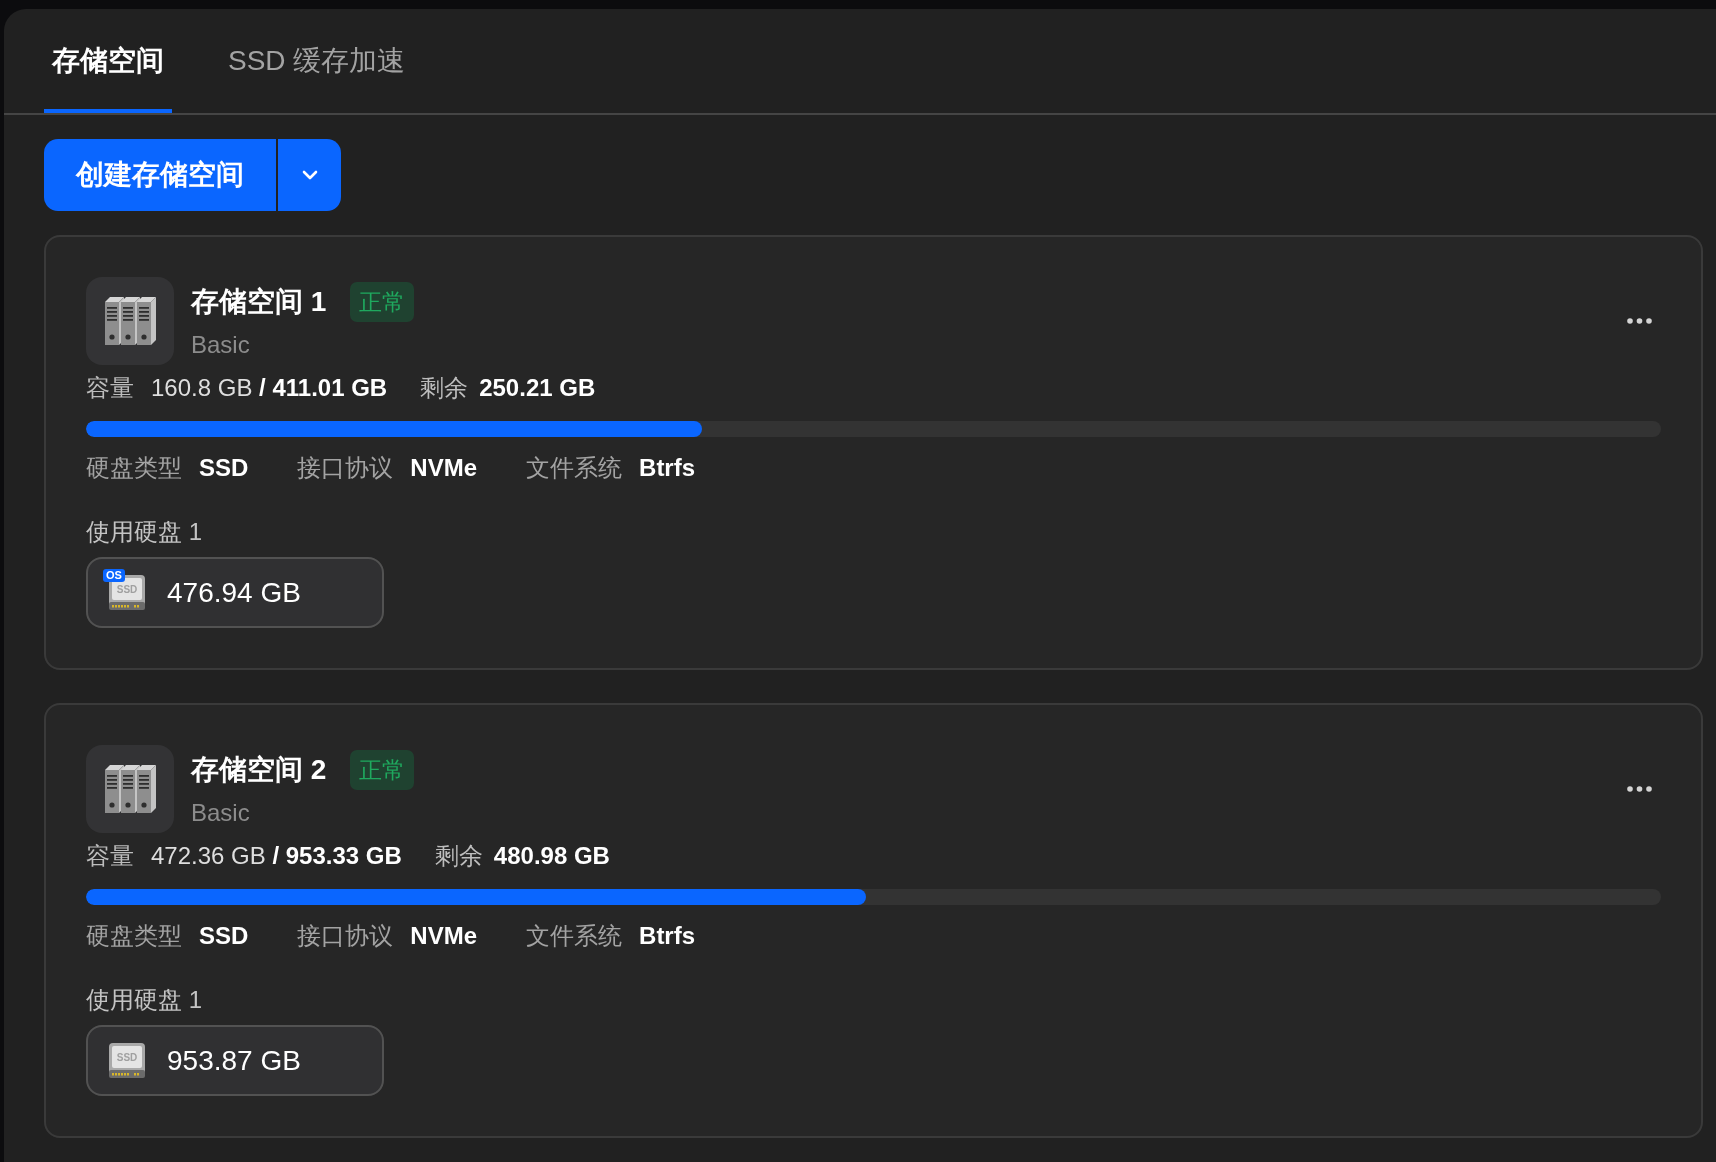 The image size is (1716, 1162). I want to click on free-value: 250.21 GB, so click(537, 388).